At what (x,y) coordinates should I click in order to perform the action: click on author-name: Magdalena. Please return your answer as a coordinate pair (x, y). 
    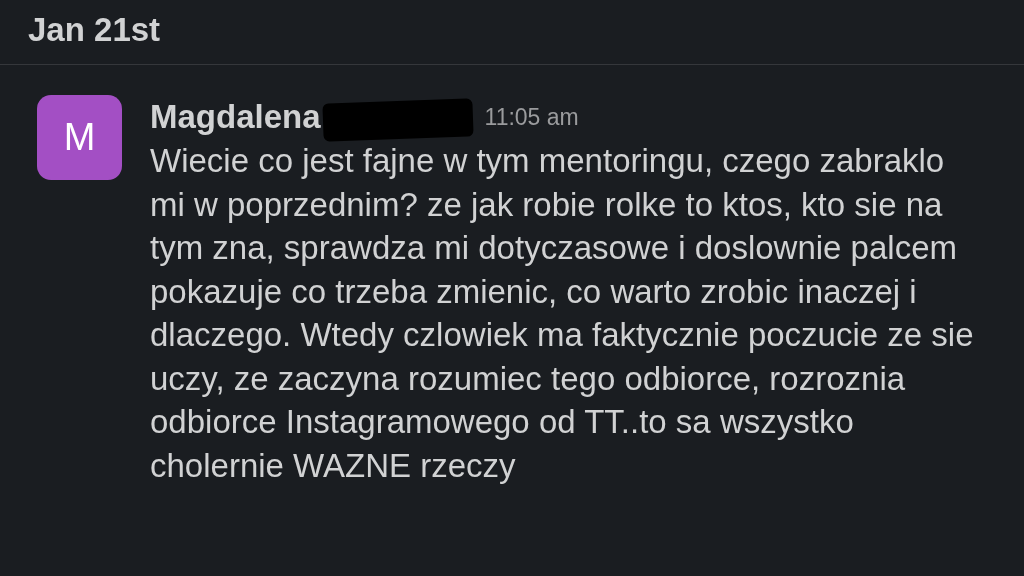
    Looking at the image, I should click on (235, 117).